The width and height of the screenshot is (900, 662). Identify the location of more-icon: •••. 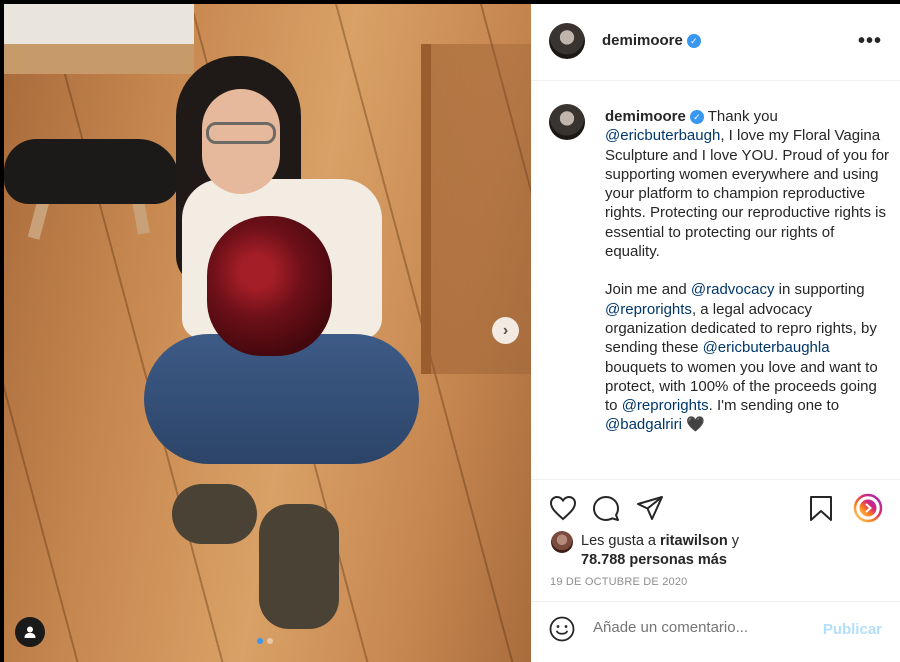
(870, 41).